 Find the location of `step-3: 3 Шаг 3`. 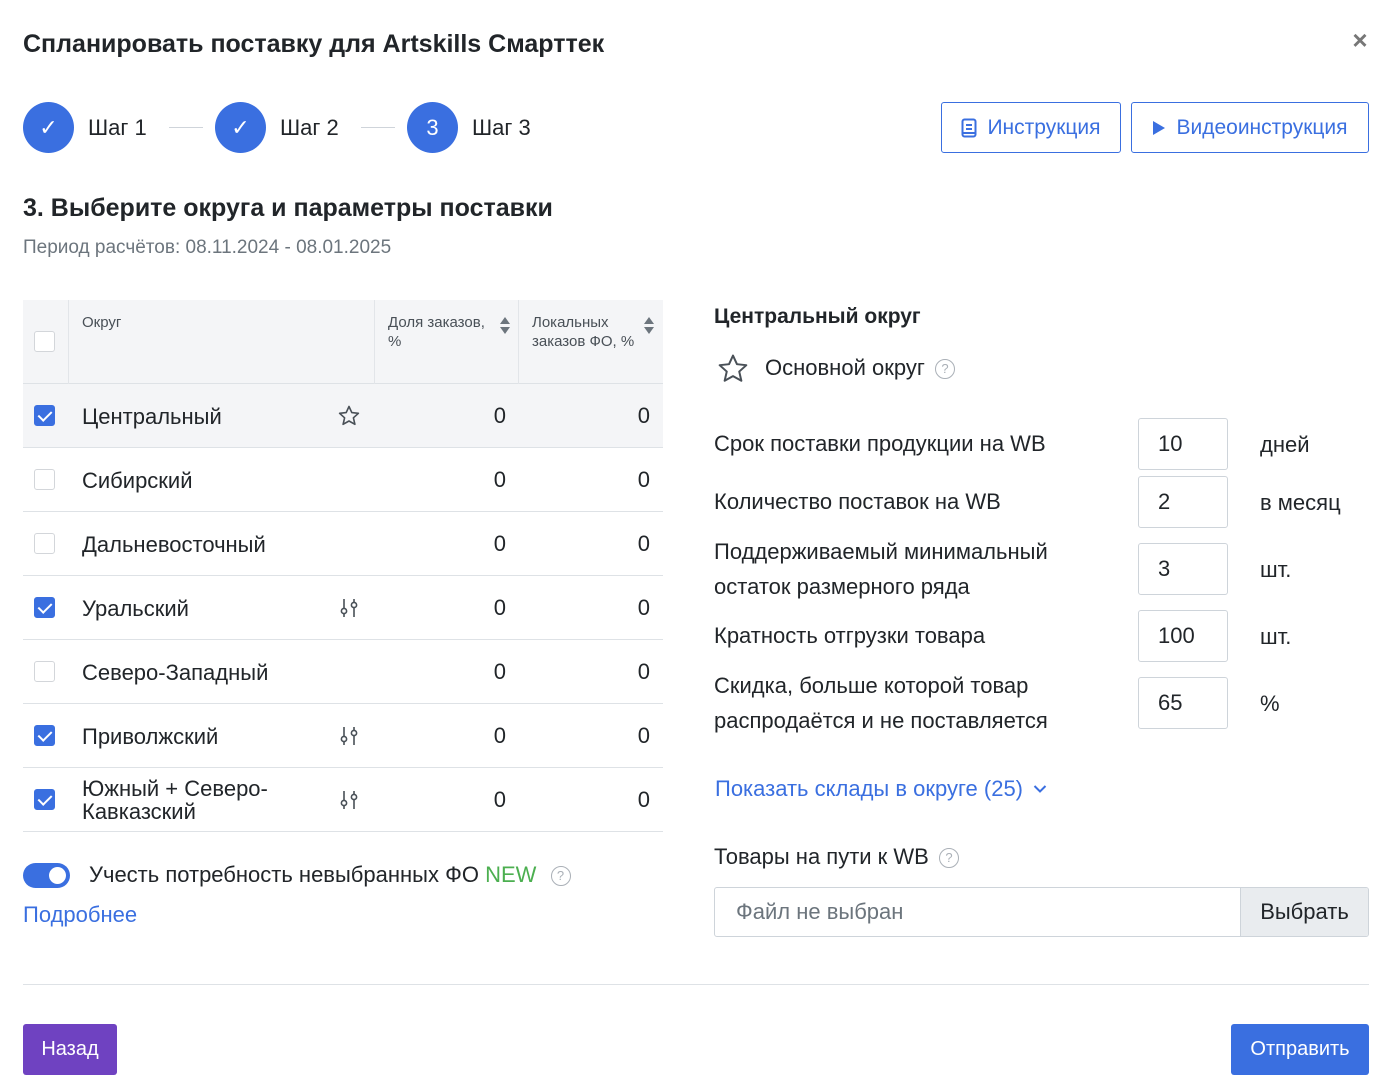

step-3: 3 Шаг 3 is located at coordinates (469, 127).